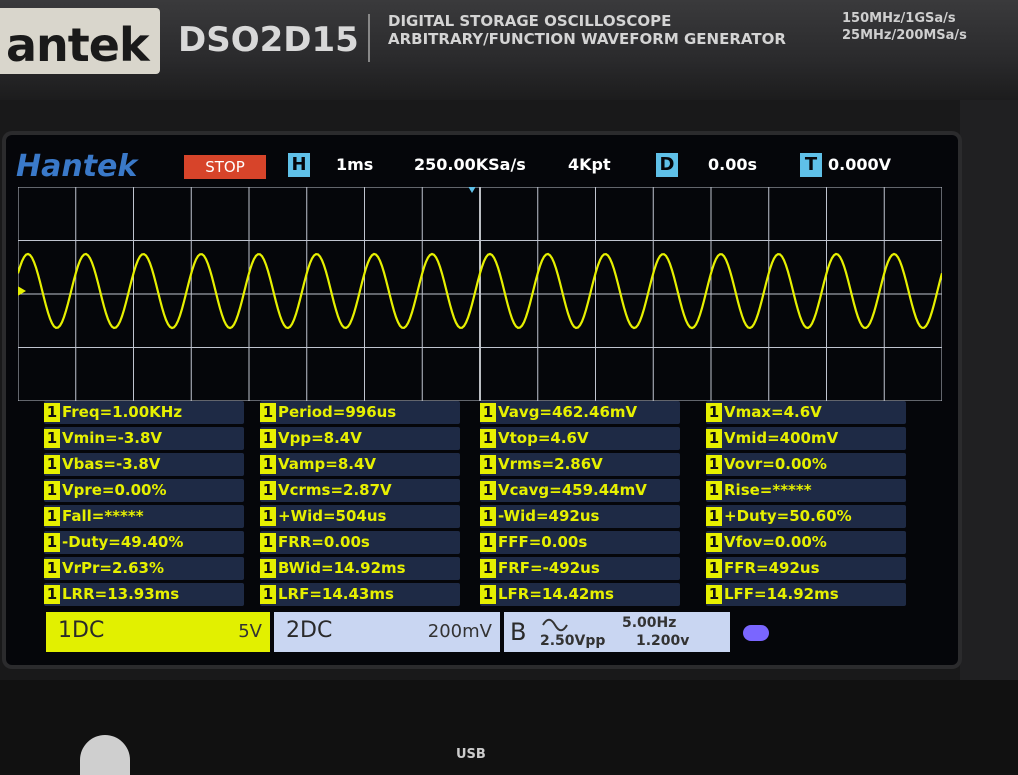 The height and width of the screenshot is (775, 1018). I want to click on measurement-cell: 1 Vmax=4.6V, so click(806, 412).